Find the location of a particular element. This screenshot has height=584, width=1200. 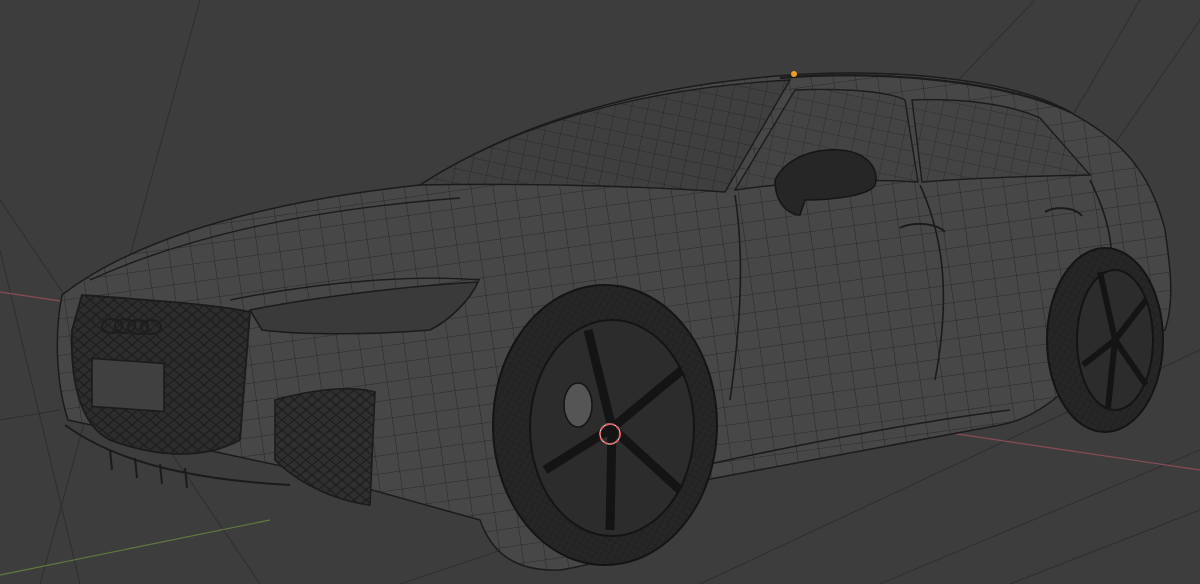

selected-vertex-icon is located at coordinates (794, 74).